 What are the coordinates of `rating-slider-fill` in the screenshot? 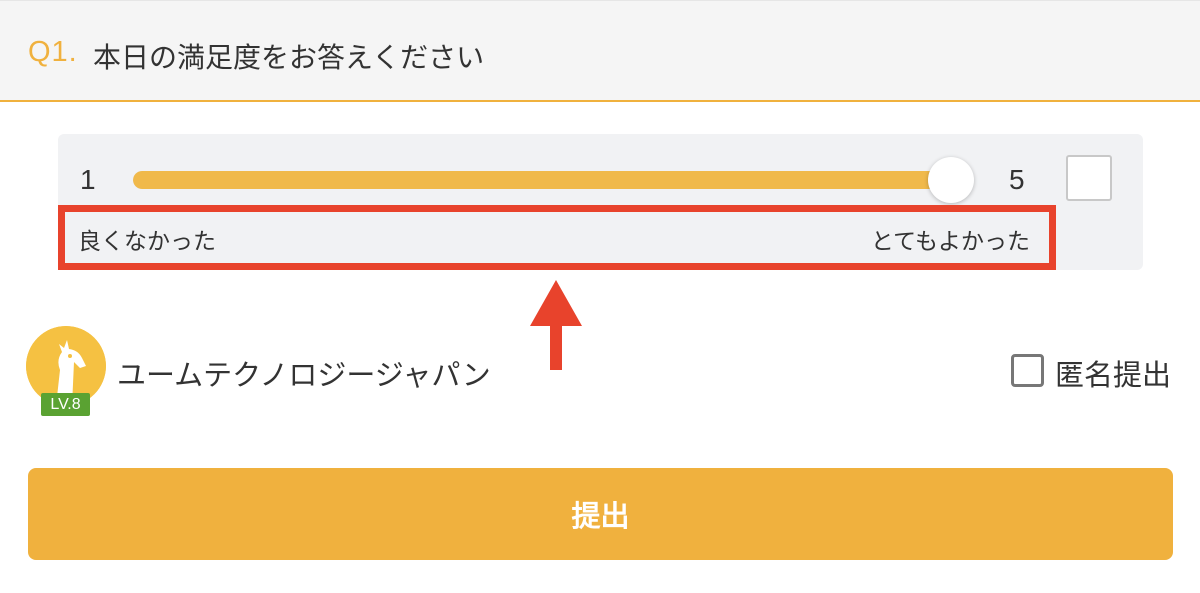 It's located at (547, 180).